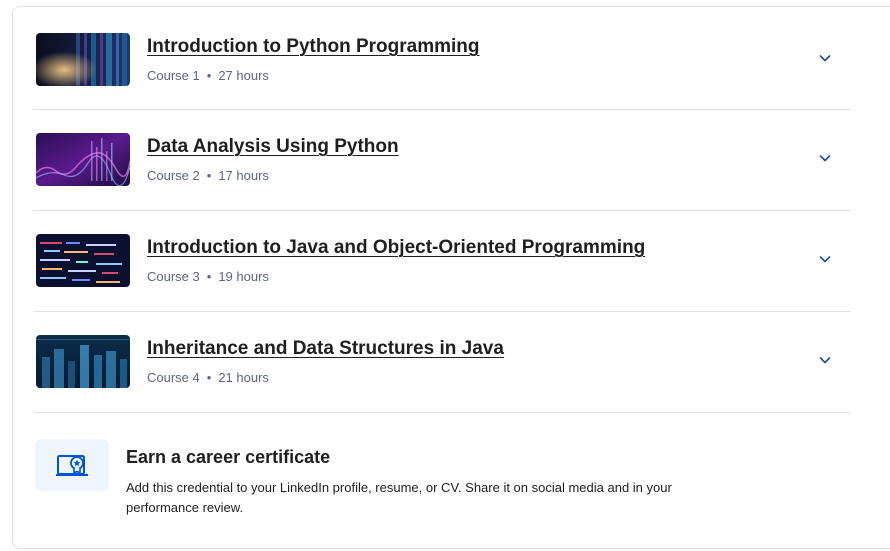 This screenshot has height=551, width=890. What do you see at coordinates (173, 75) in the screenshot?
I see `course-number: Course 1` at bounding box center [173, 75].